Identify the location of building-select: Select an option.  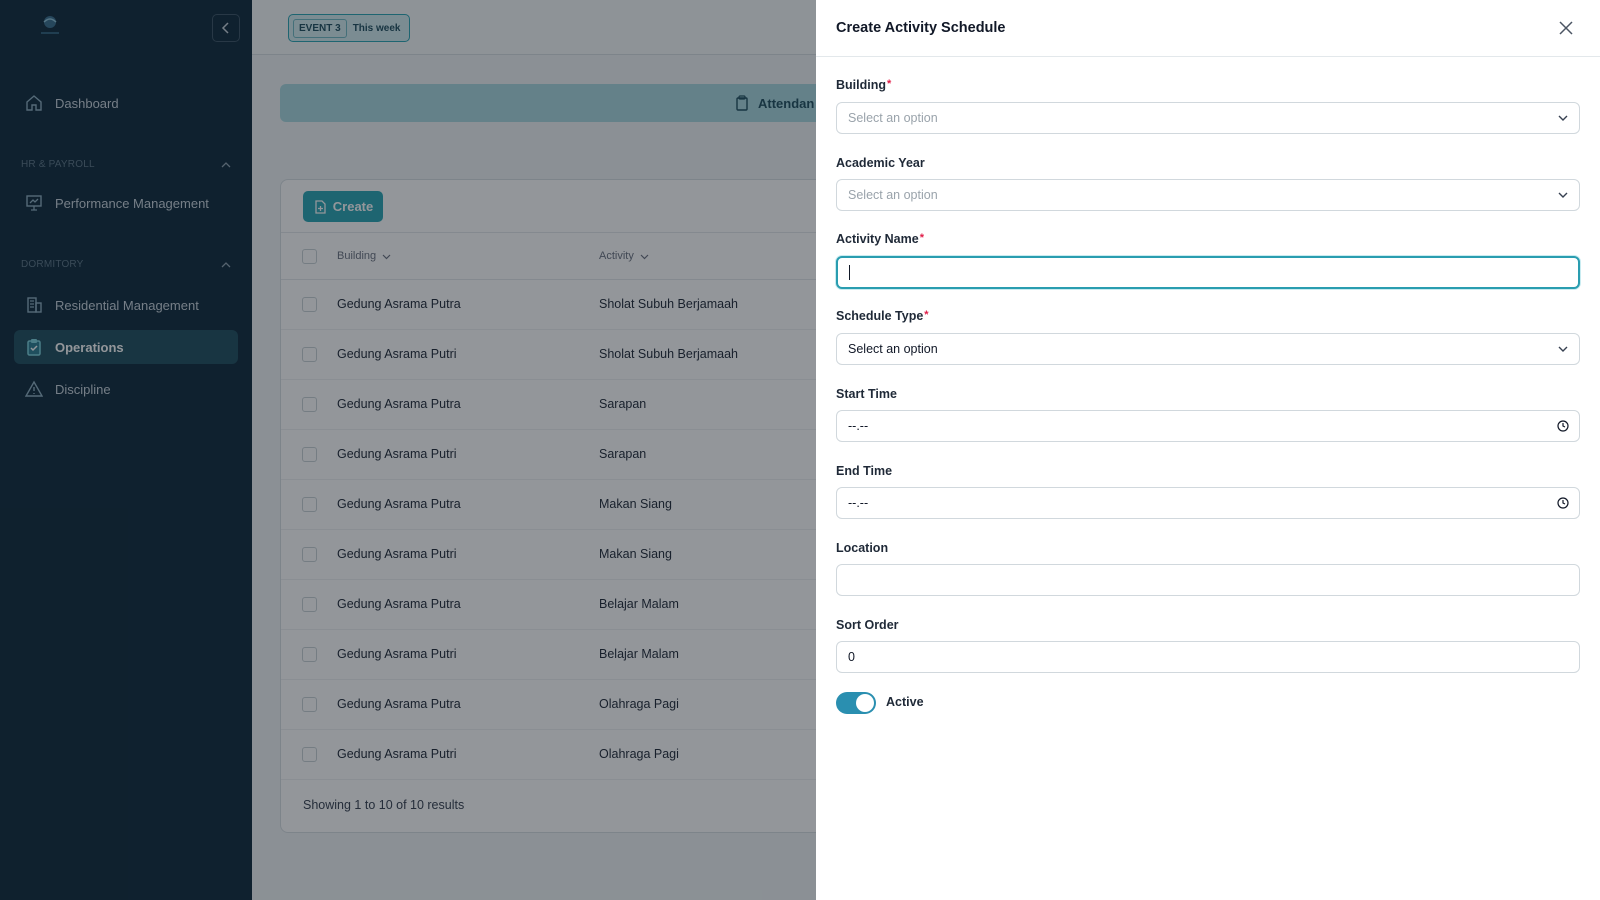
(1208, 118).